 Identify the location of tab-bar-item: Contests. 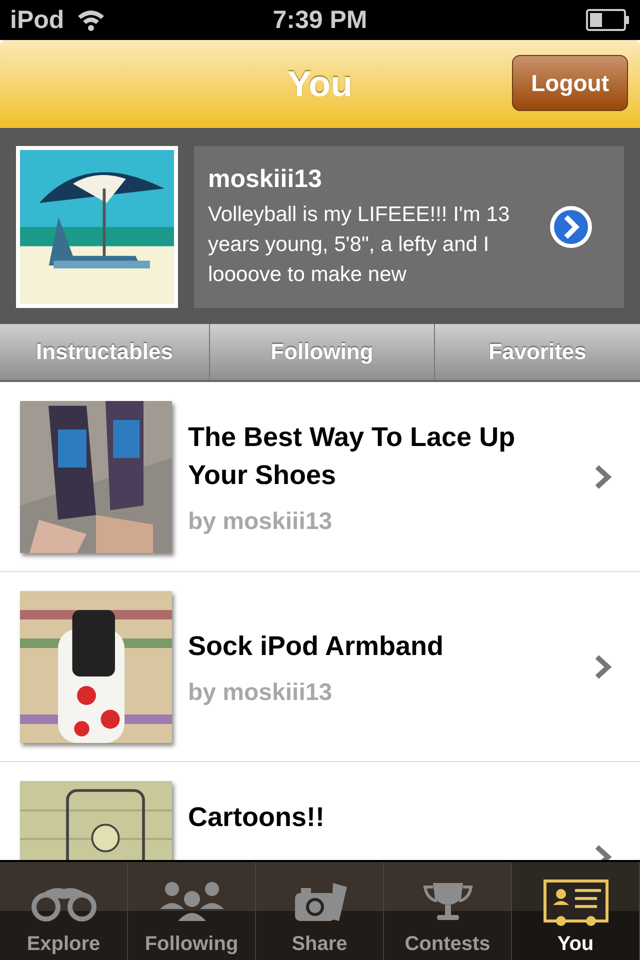
(448, 911).